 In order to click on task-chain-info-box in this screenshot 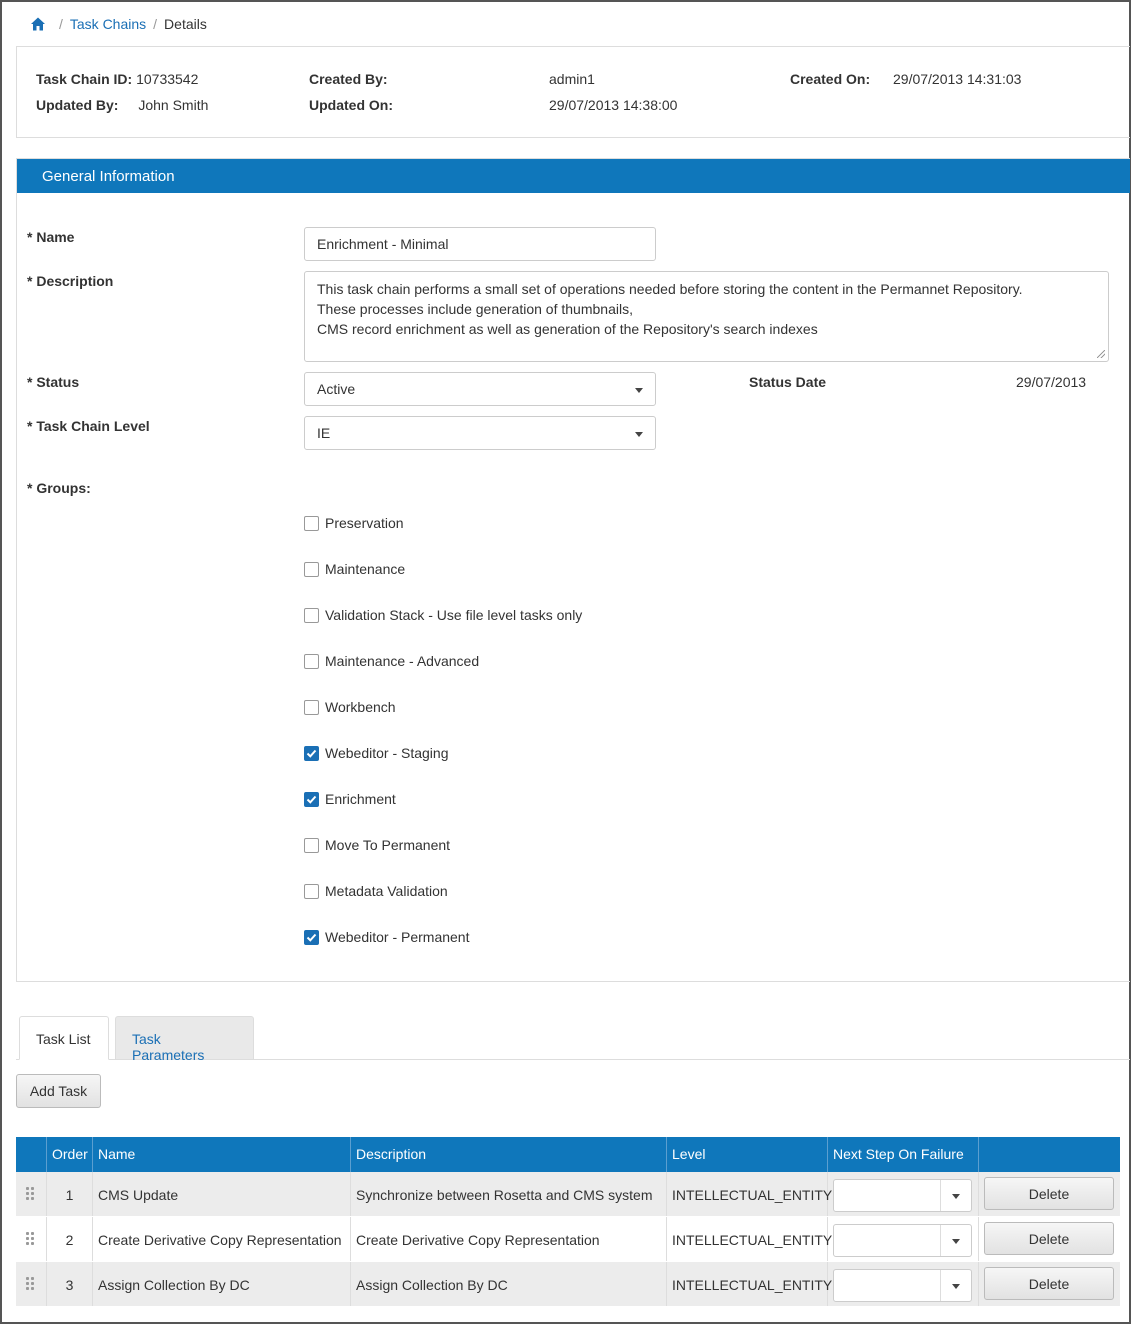, I will do `click(573, 92)`.